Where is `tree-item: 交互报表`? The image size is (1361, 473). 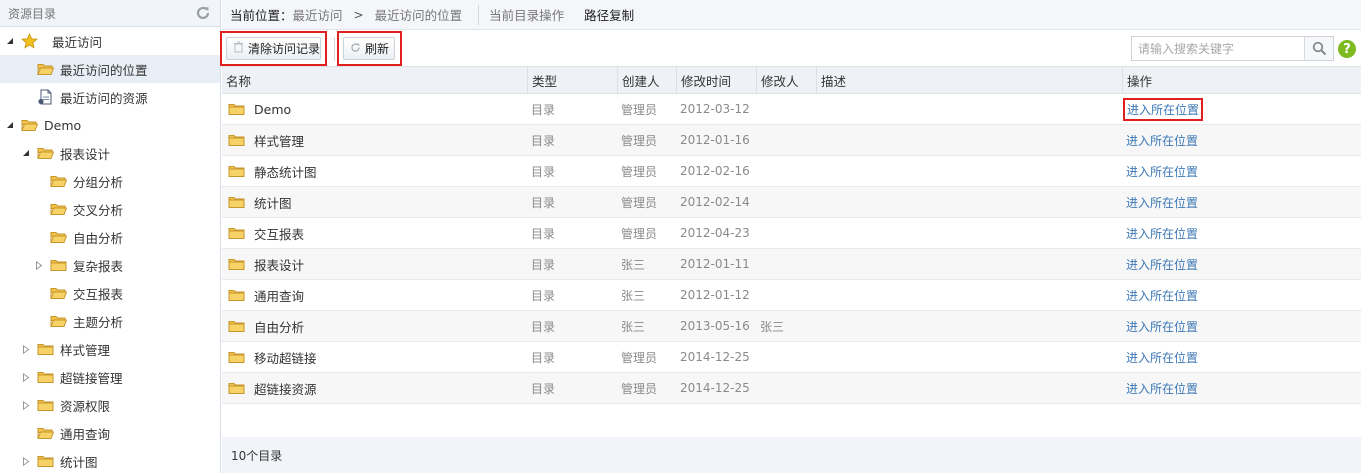 tree-item: 交互报表 is located at coordinates (110, 293).